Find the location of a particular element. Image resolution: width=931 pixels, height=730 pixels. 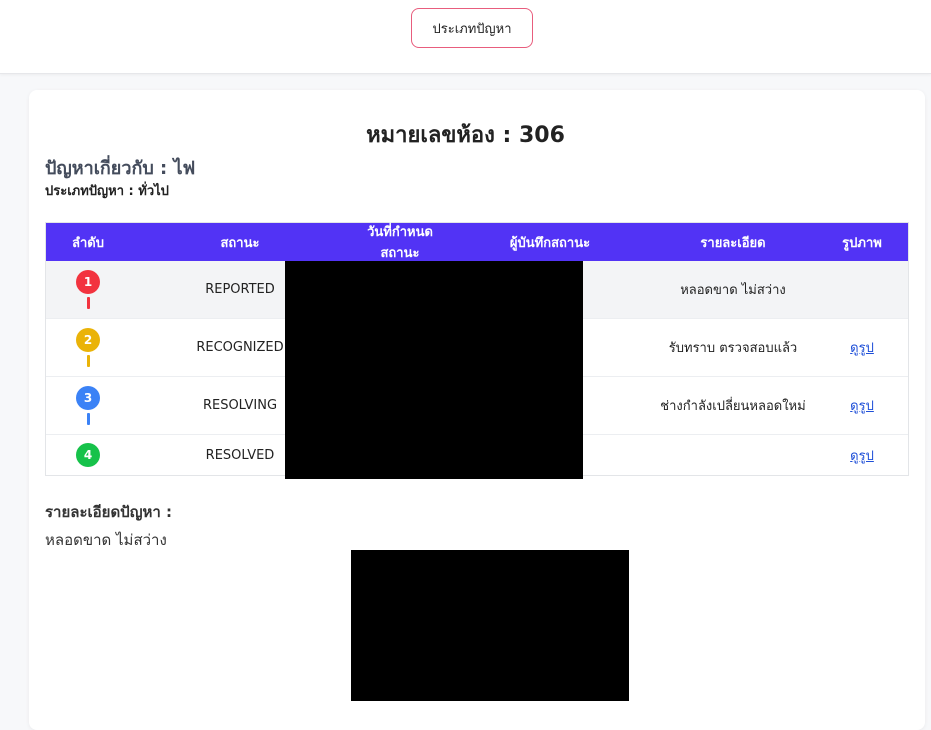

issue-category-label: ปัญหาเกี่ยวกับ : ไฟ is located at coordinates (120, 168).